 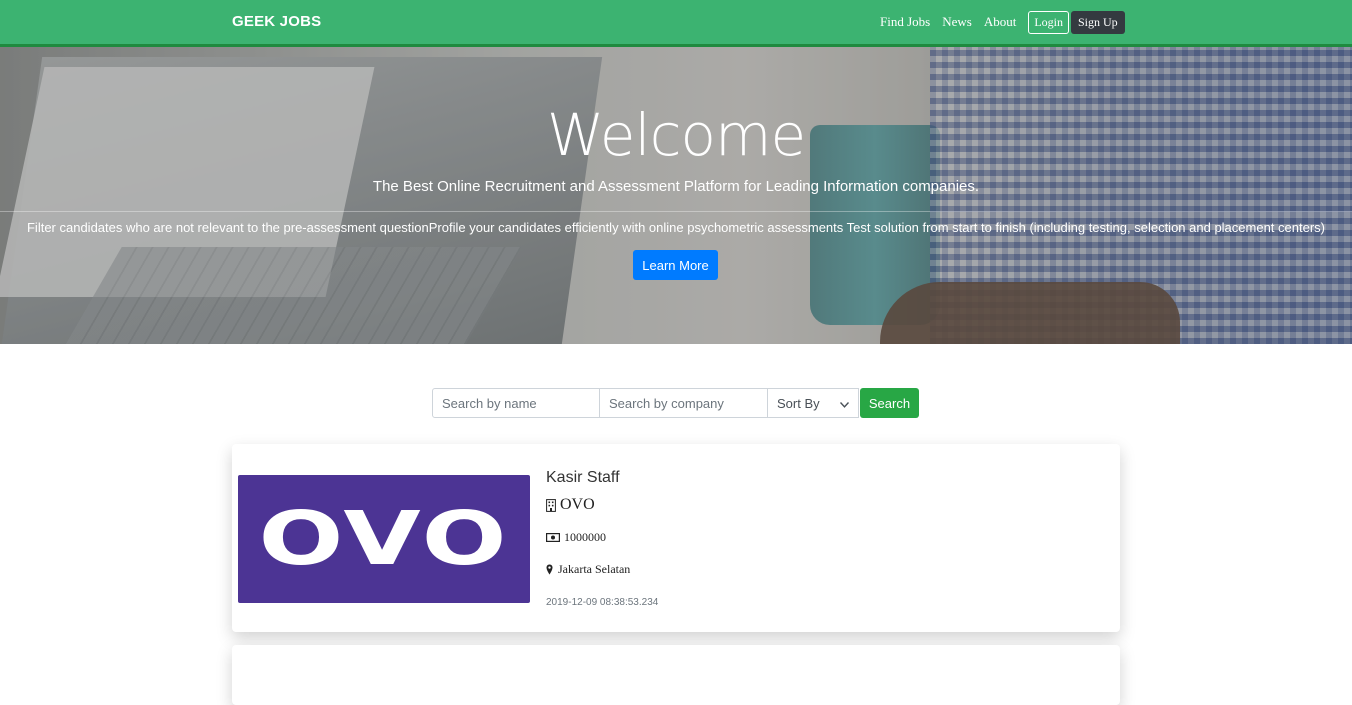 I want to click on search-name-input: Search by name, so click(x=516, y=403).